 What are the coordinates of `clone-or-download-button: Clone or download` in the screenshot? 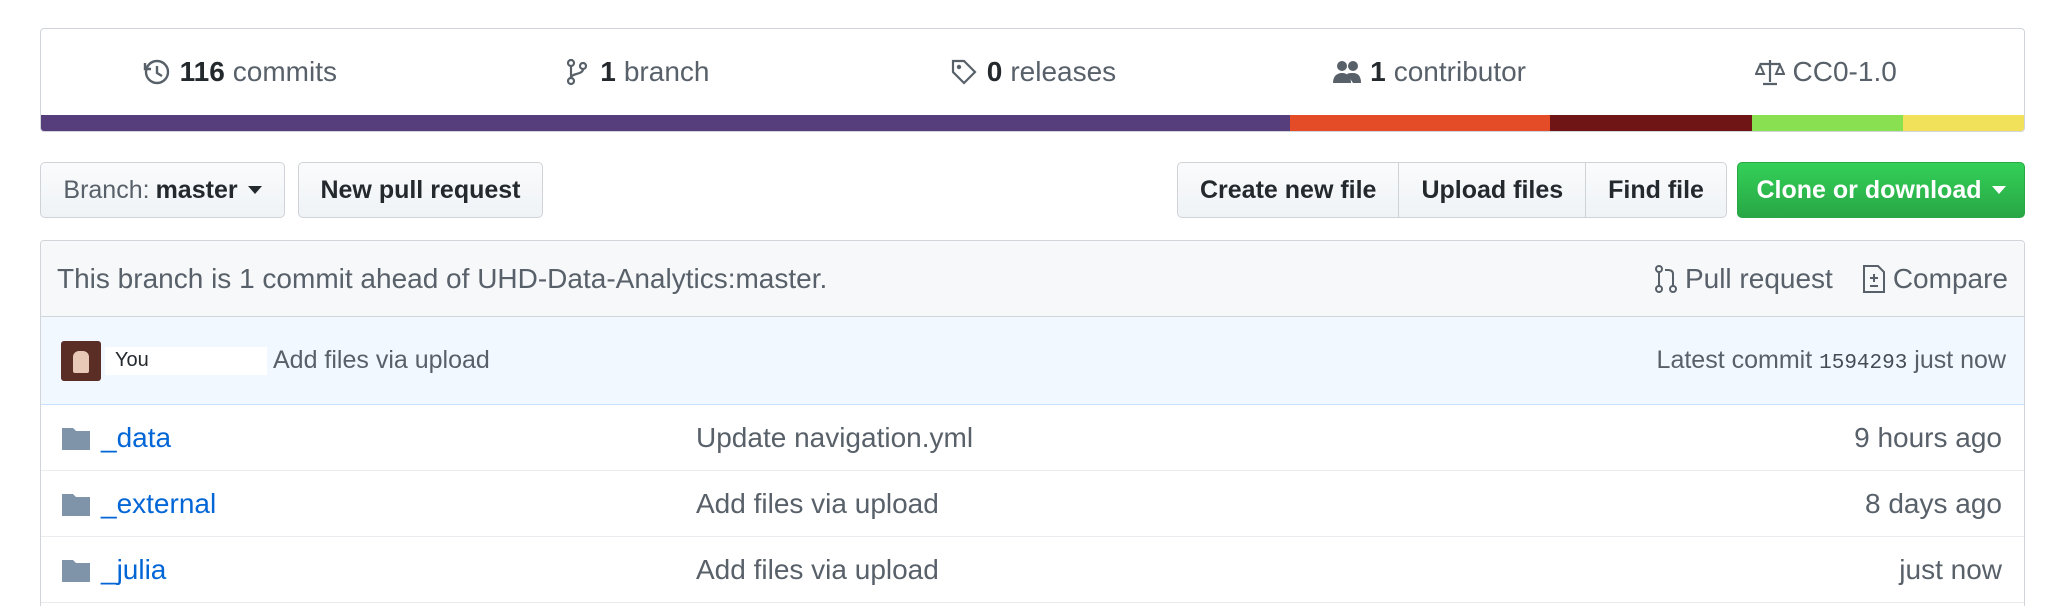 It's located at (1881, 190).